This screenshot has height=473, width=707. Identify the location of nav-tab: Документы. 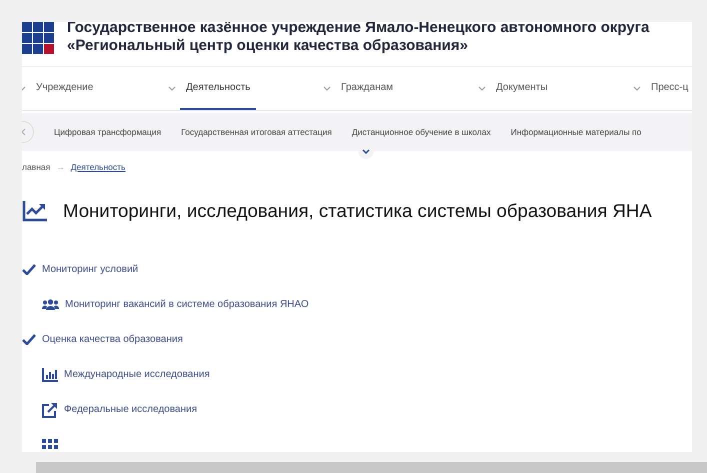
(522, 88).